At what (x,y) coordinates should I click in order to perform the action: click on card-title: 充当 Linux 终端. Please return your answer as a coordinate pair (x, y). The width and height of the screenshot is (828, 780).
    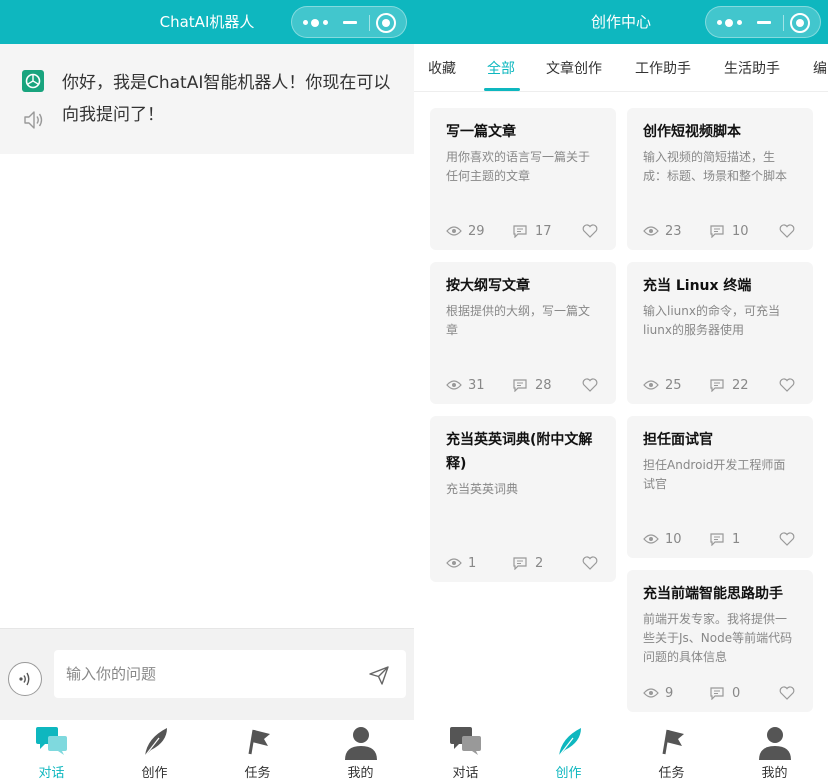
    Looking at the image, I should click on (697, 286).